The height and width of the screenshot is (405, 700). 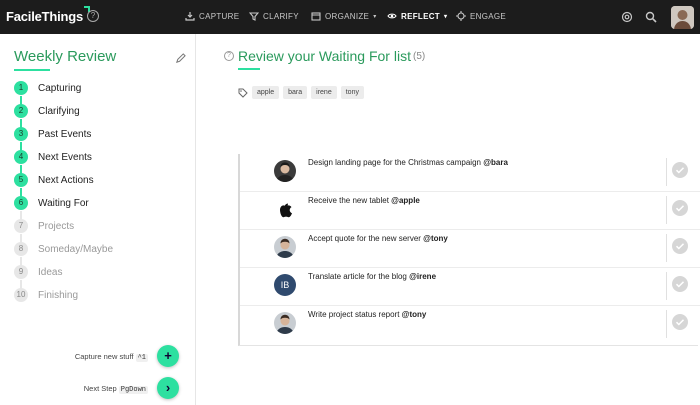 What do you see at coordinates (58, 295) in the screenshot?
I see `step-label: Finishing` at bounding box center [58, 295].